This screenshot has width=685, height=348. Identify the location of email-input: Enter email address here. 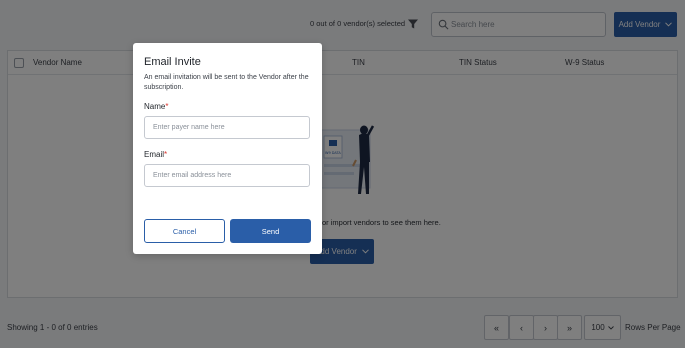
(227, 175).